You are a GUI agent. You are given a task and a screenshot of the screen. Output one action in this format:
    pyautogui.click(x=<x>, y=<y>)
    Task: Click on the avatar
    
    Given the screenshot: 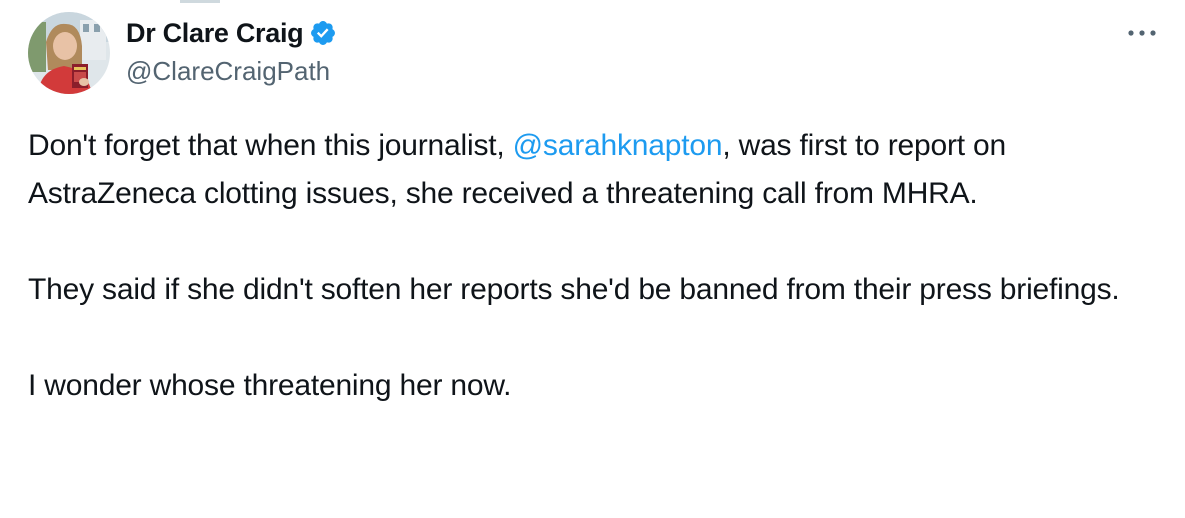 What is the action you would take?
    pyautogui.click(x=69, y=53)
    